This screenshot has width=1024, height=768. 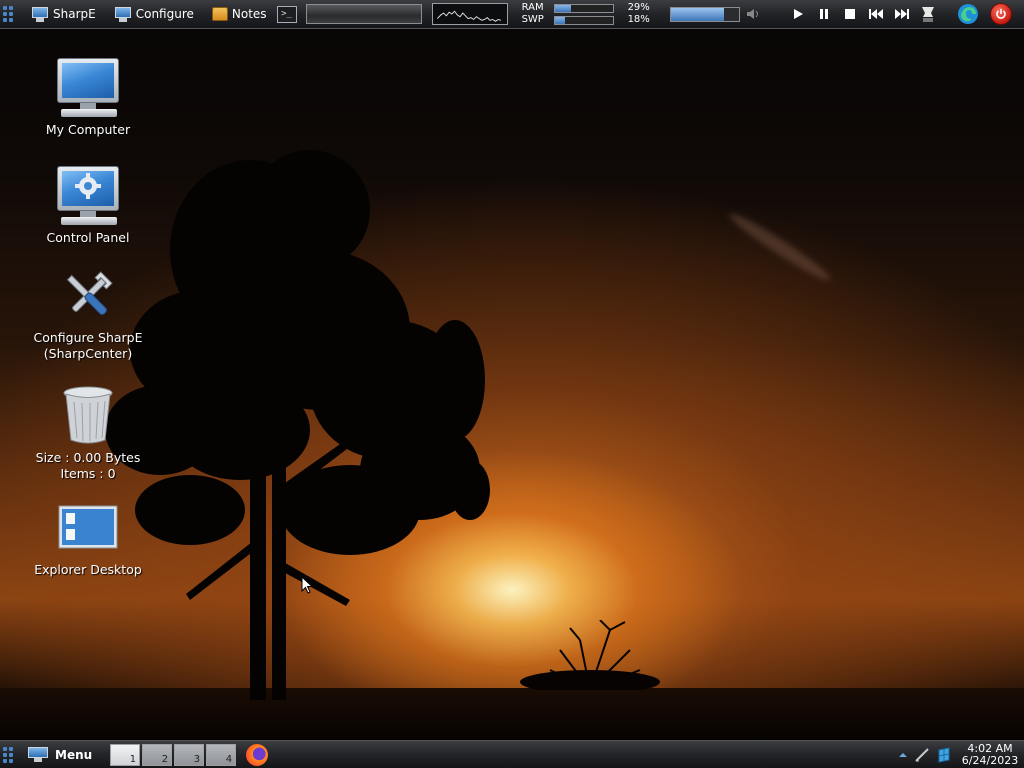 What do you see at coordinates (754, 14) in the screenshot?
I see `speaker-icon` at bounding box center [754, 14].